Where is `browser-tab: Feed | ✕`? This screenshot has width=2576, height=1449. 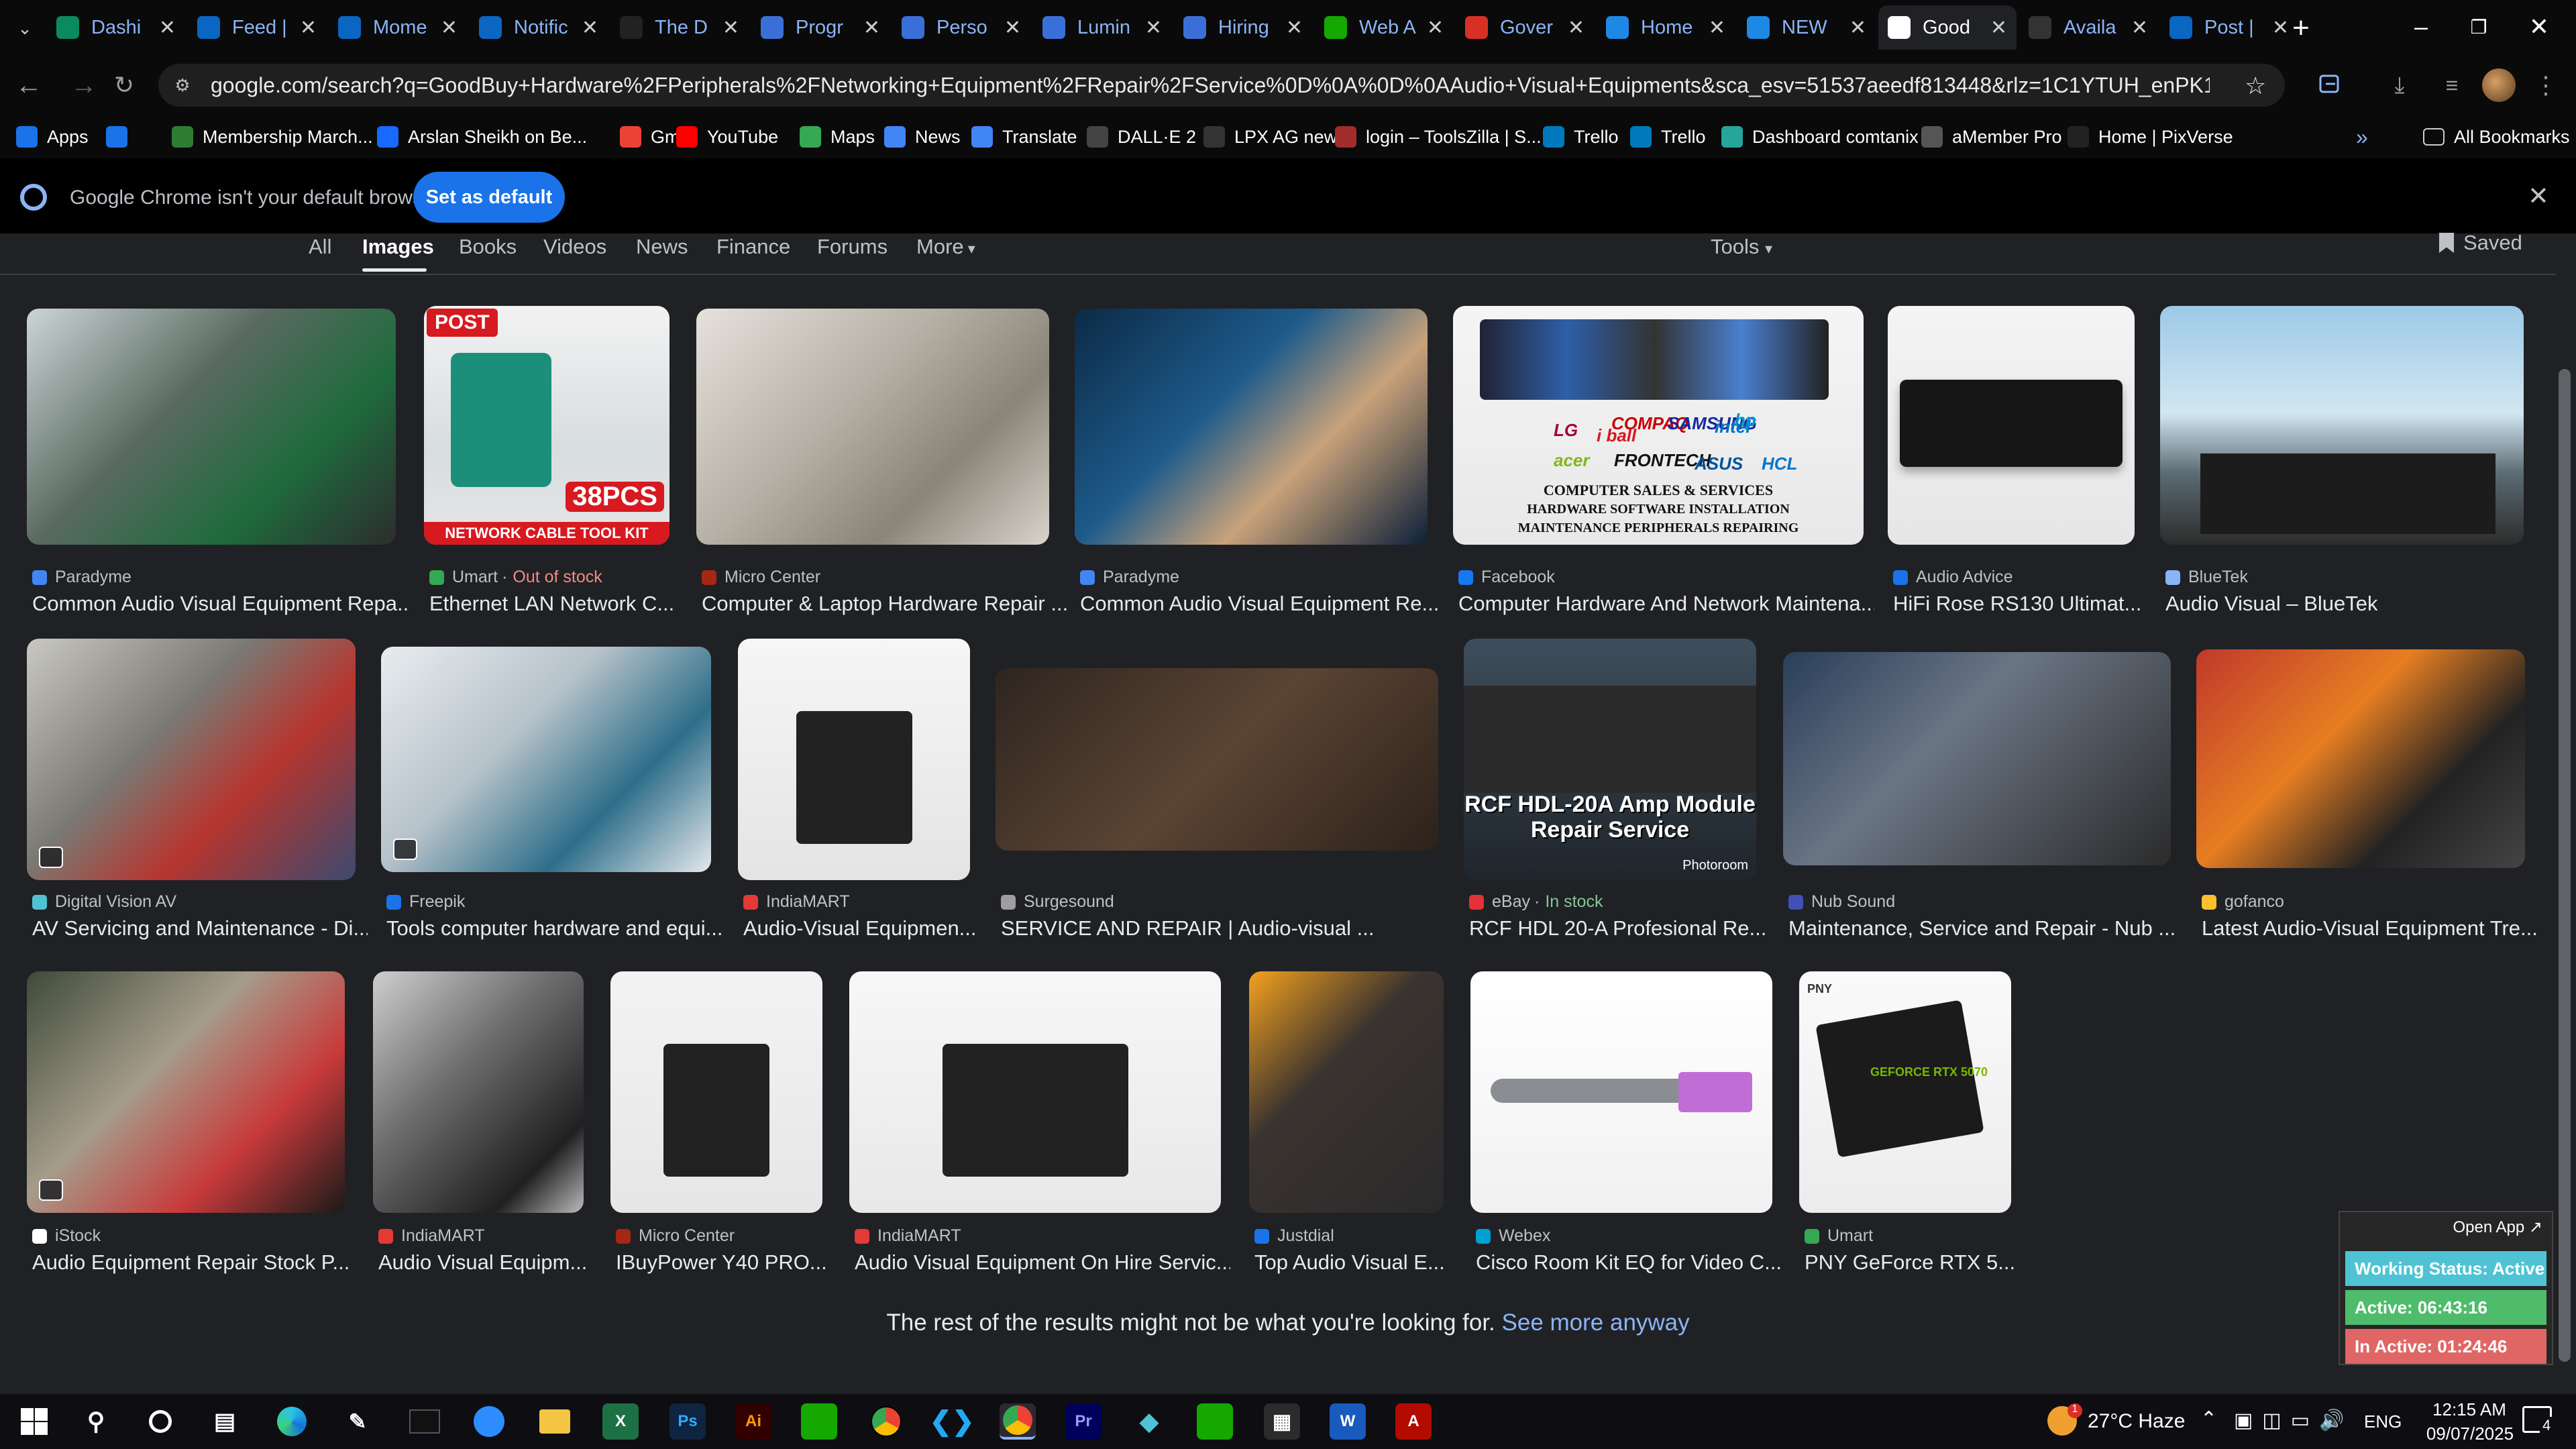 browser-tab: Feed | ✕ is located at coordinates (257, 27).